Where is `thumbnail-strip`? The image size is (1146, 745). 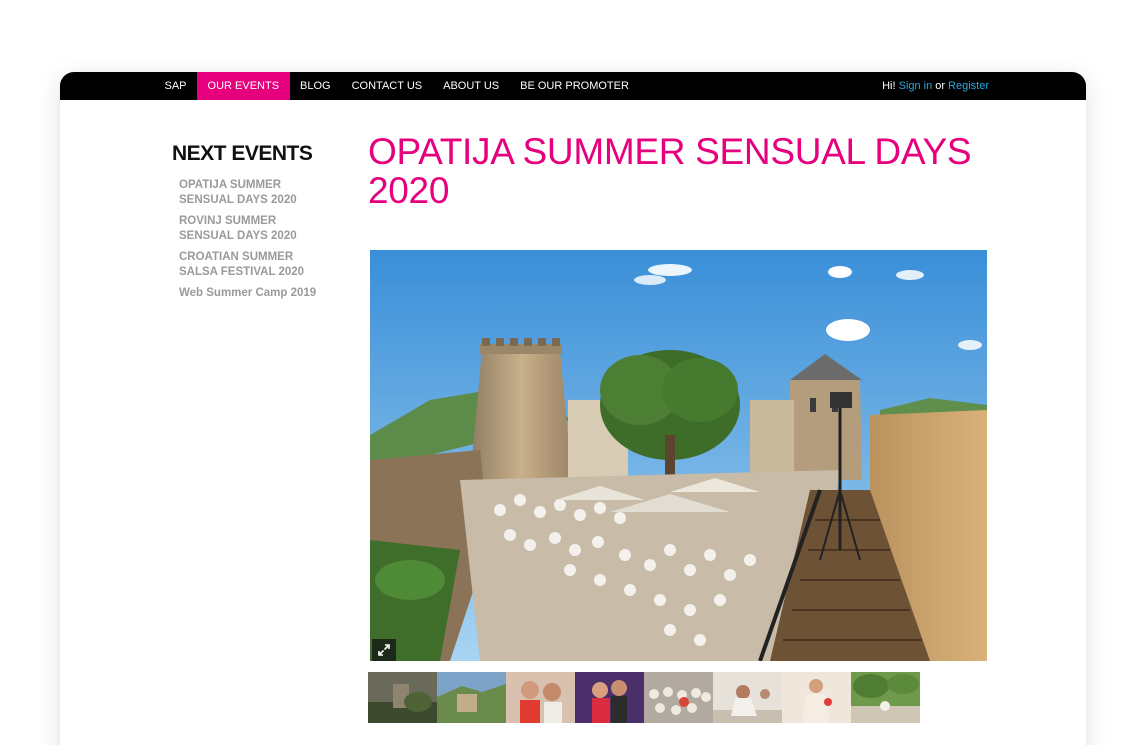
thumbnail-strip is located at coordinates (644, 697).